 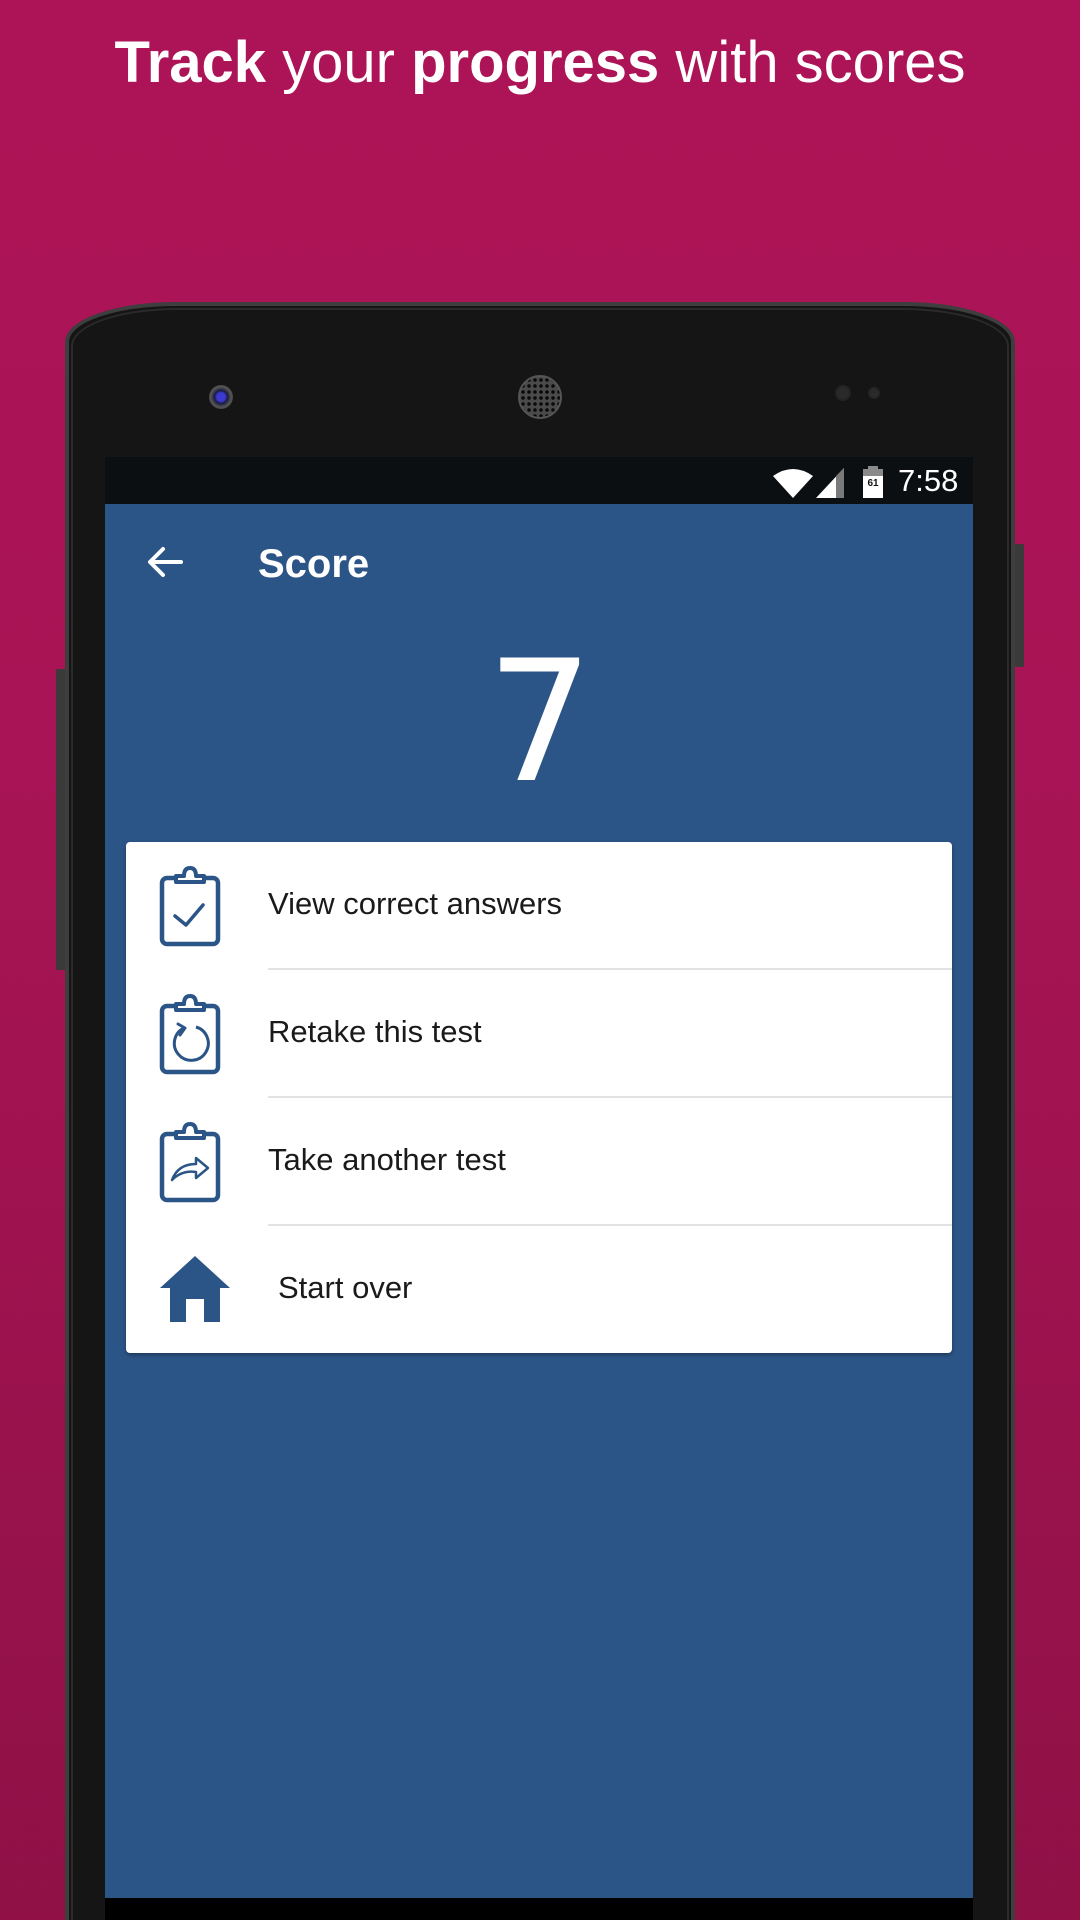 What do you see at coordinates (314, 564) in the screenshot?
I see `page-title: Score` at bounding box center [314, 564].